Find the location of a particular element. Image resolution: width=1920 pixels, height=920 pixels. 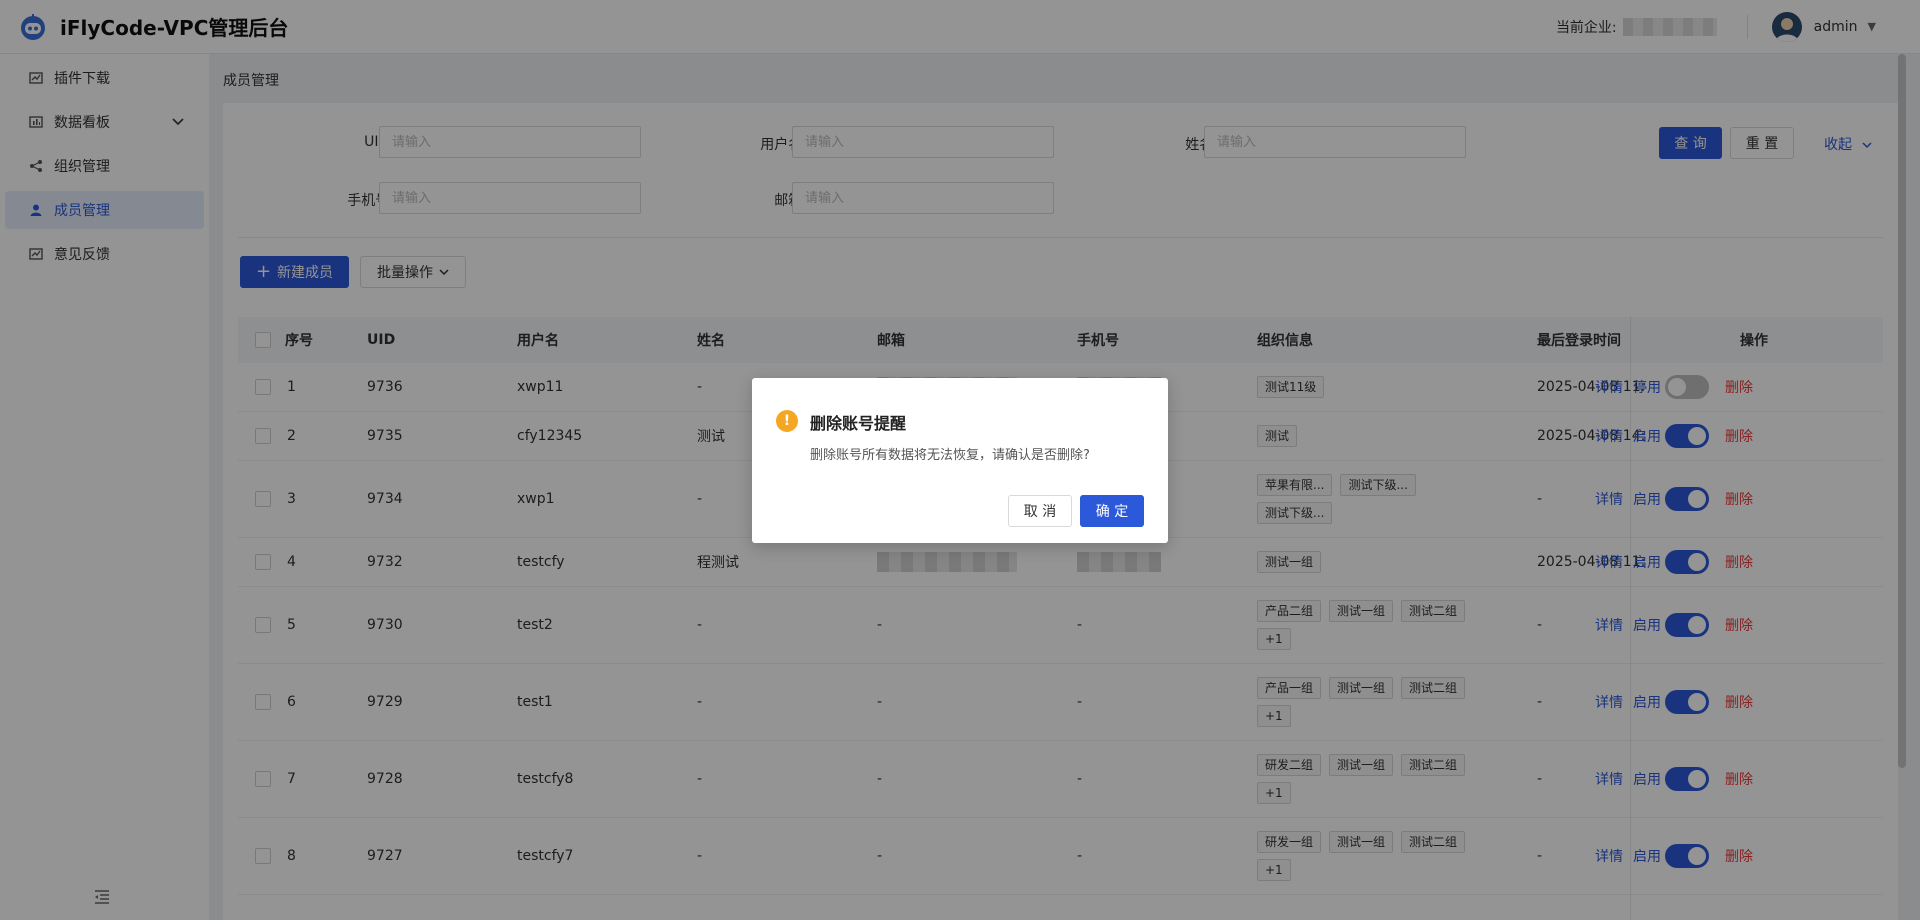

warning-icon: ! is located at coordinates (787, 421).